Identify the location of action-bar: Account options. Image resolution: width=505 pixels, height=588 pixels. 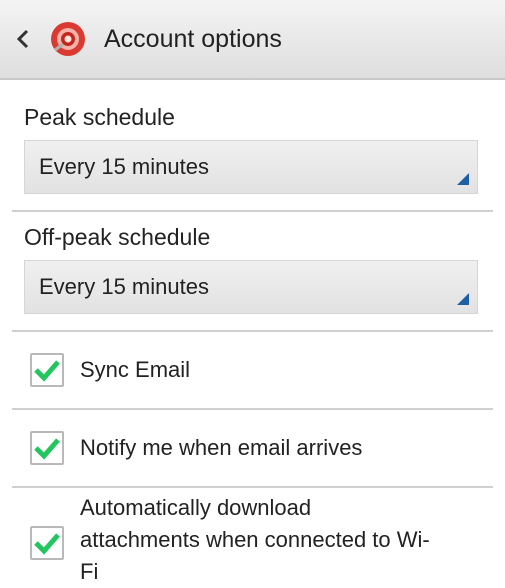
(252, 40).